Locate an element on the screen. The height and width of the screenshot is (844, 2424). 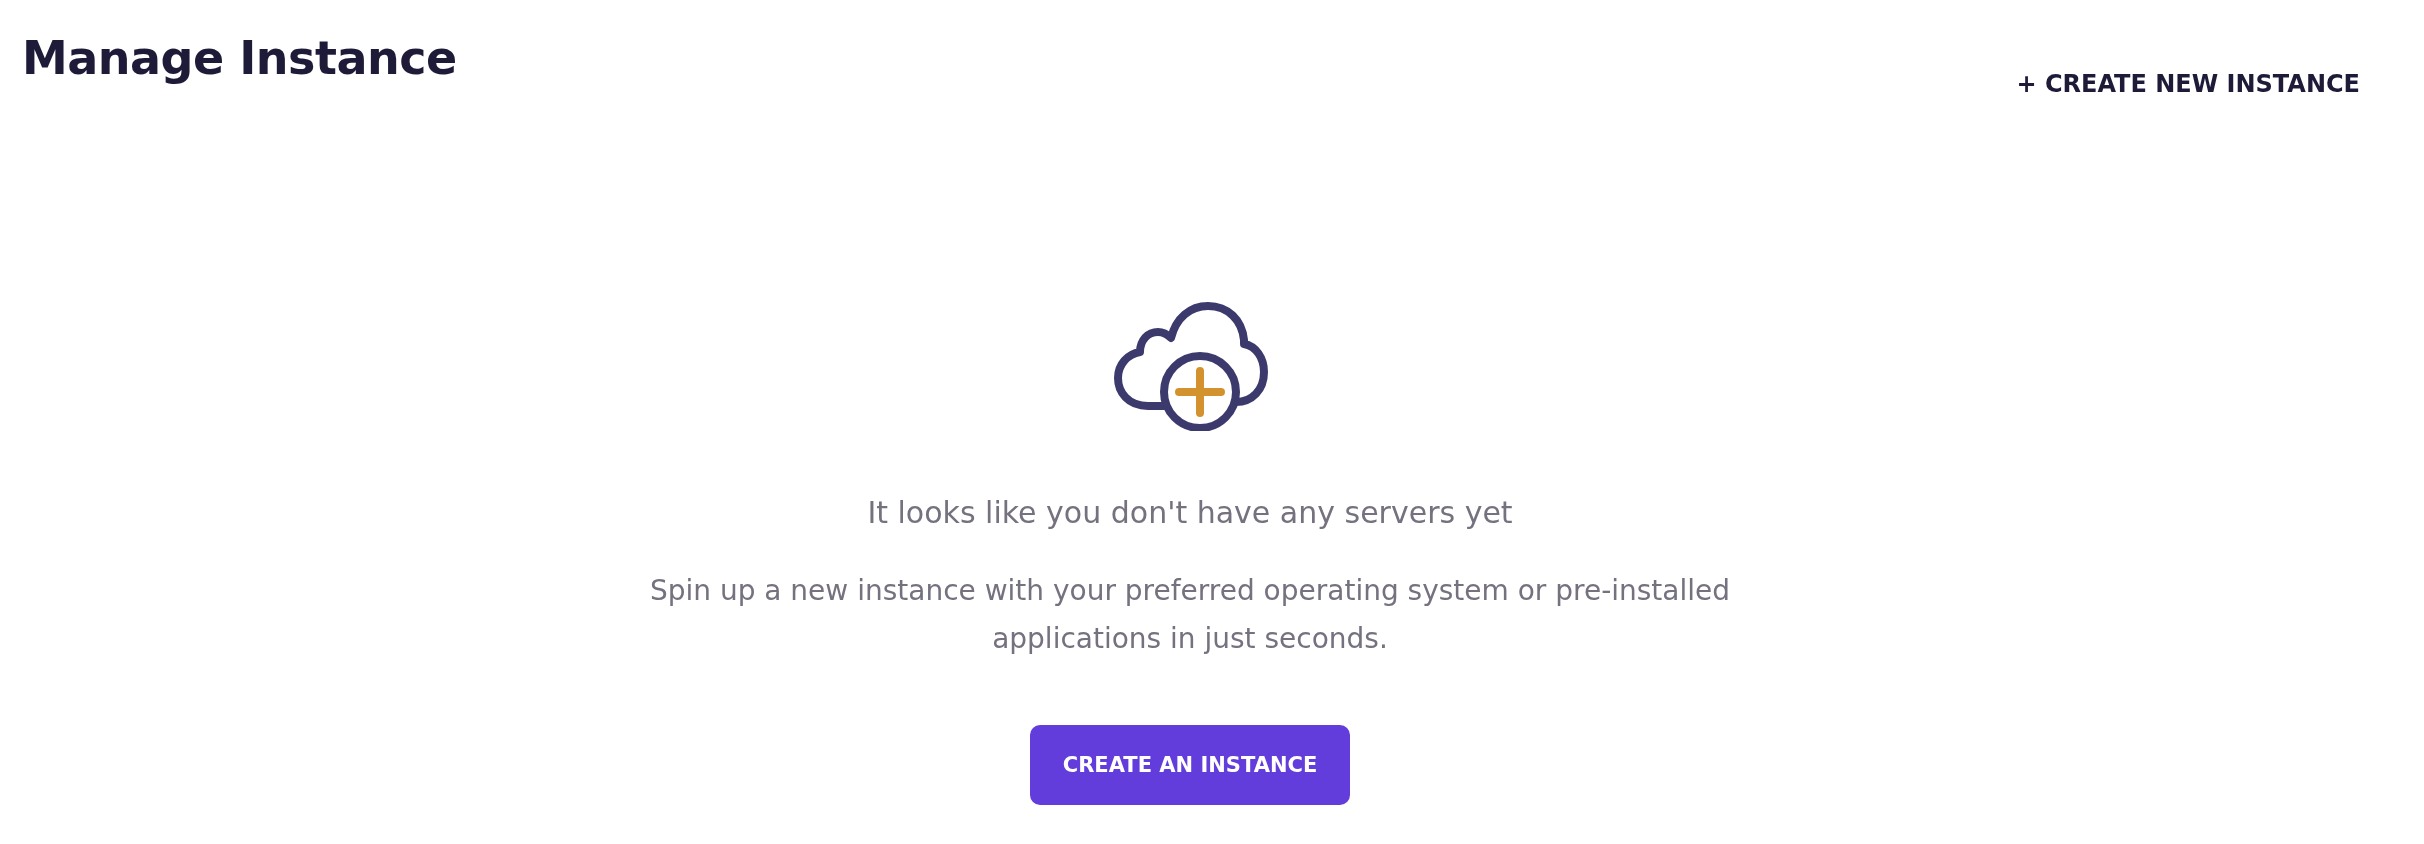
create-instance-button: CREATE AN INSTANCE is located at coordinates (1190, 765).